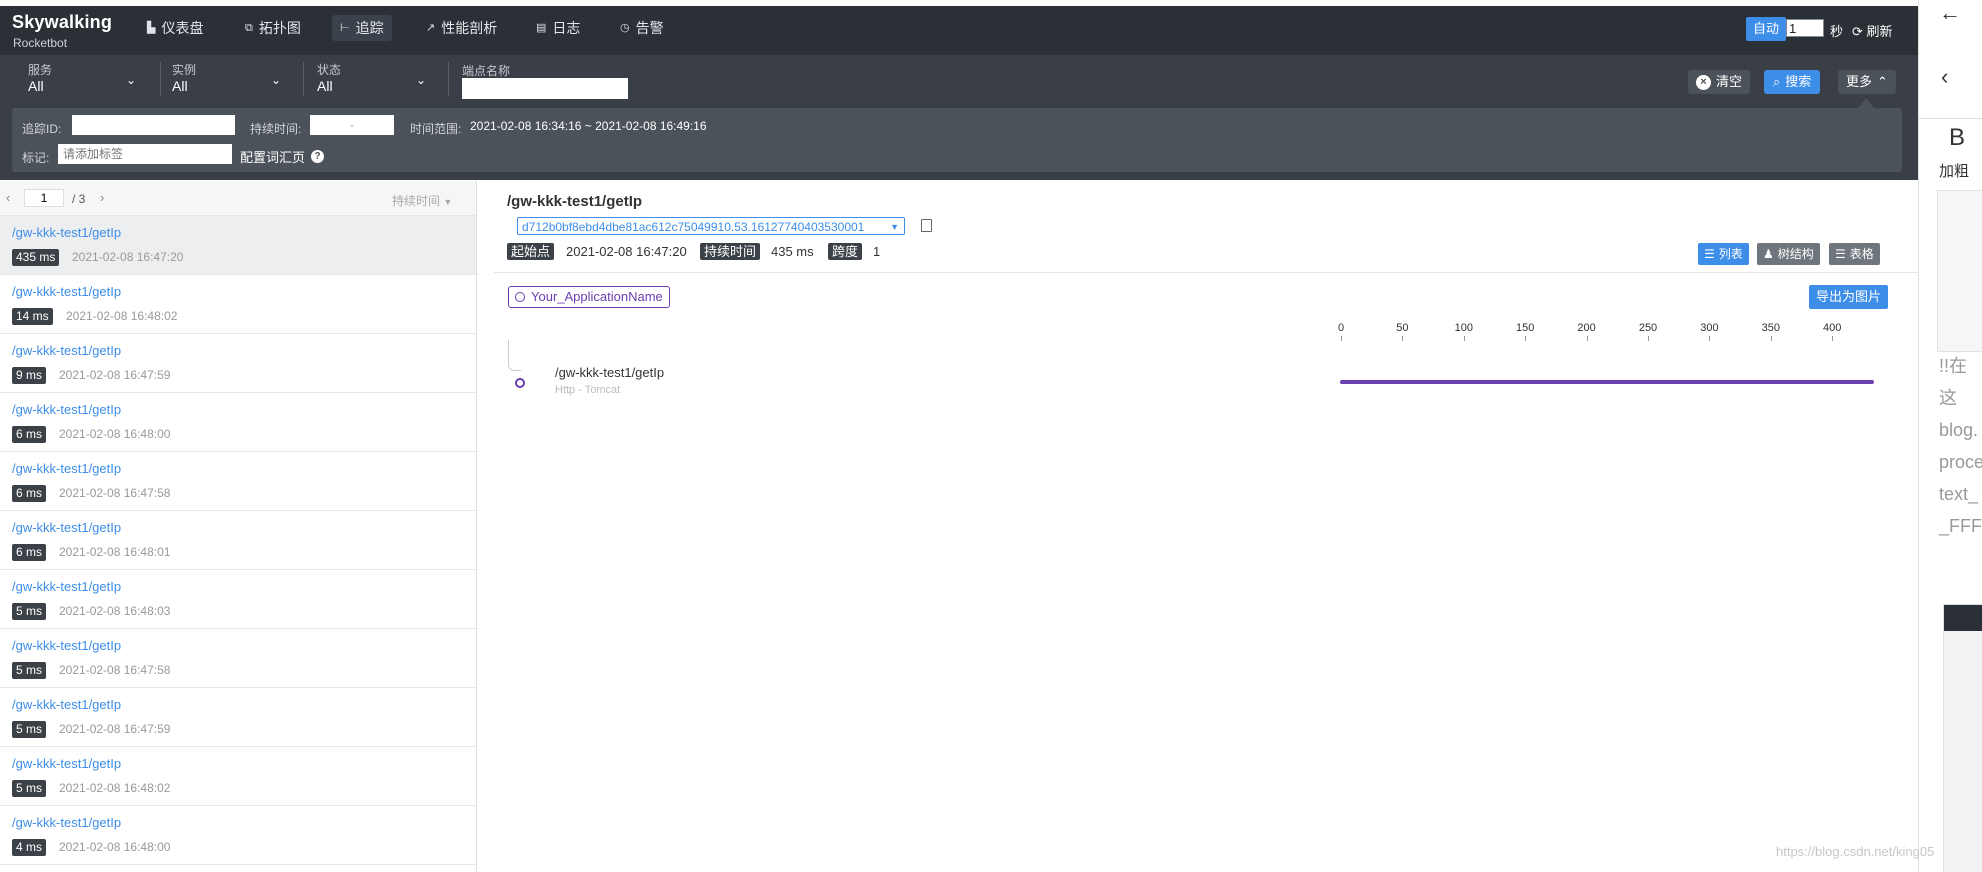  What do you see at coordinates (1766, 29) in the screenshot?
I see `auto-refresh-button: 自动` at bounding box center [1766, 29].